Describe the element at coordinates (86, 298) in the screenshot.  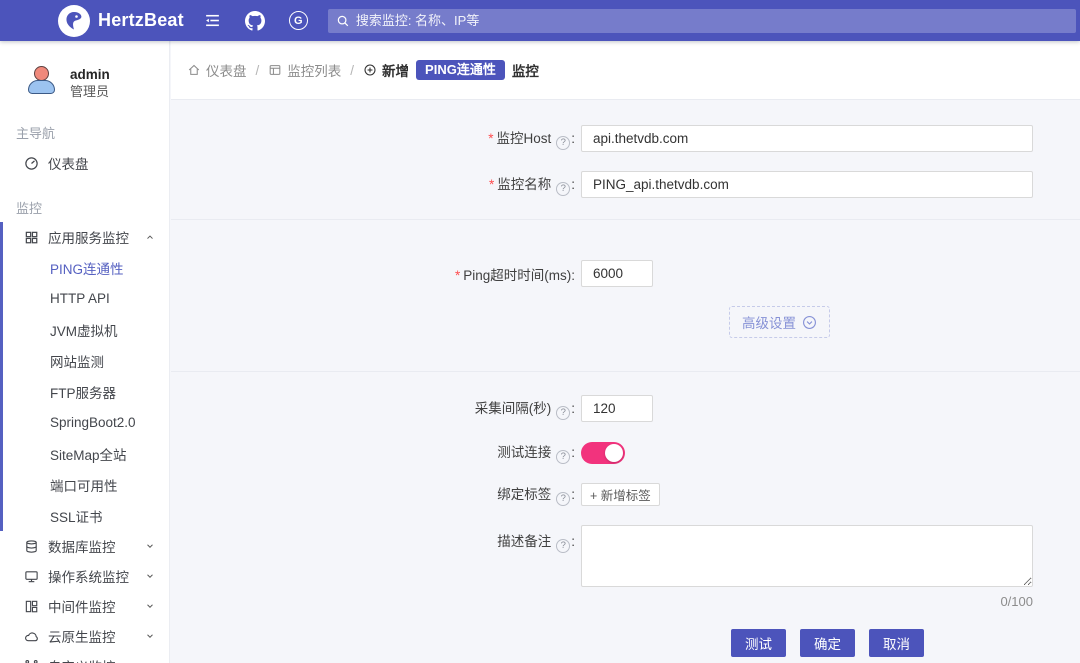
I see `sidebar-item-http-api: HTTP API` at that location.